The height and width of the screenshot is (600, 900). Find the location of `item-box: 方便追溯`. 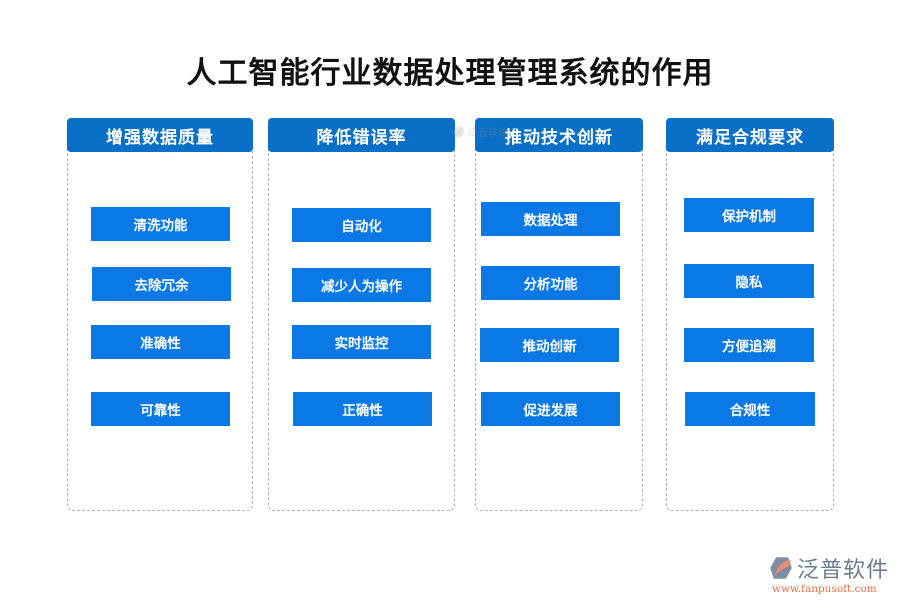

item-box: 方便追溯 is located at coordinates (749, 345).